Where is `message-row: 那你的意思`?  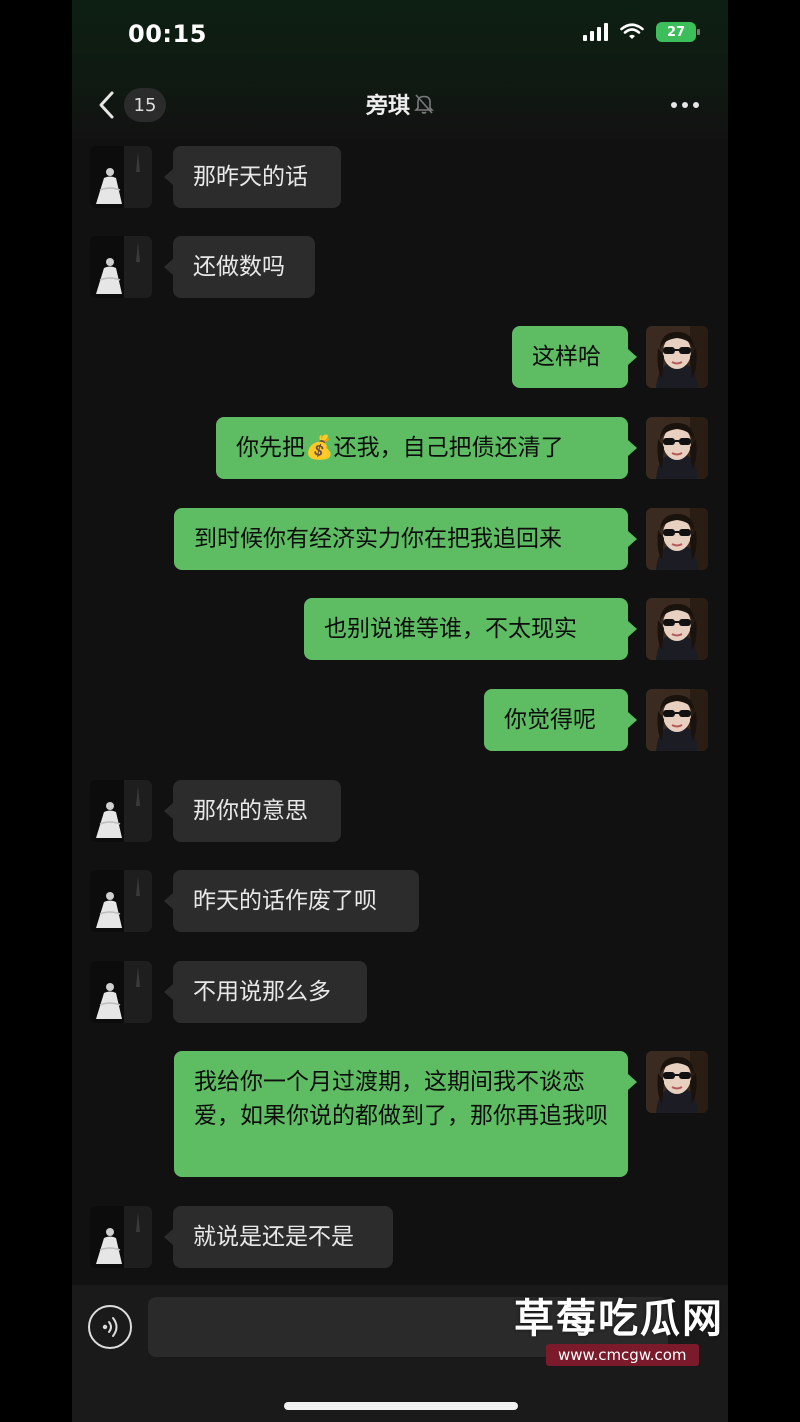
message-row: 那你的意思 is located at coordinates (400, 811).